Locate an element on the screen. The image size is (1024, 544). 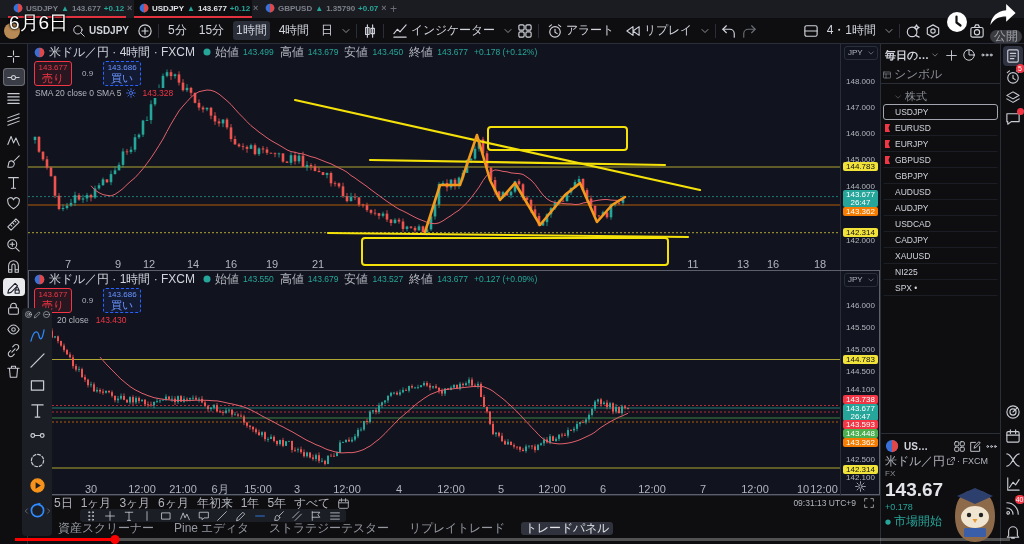
channel-icon is located at coordinates (13, 119).